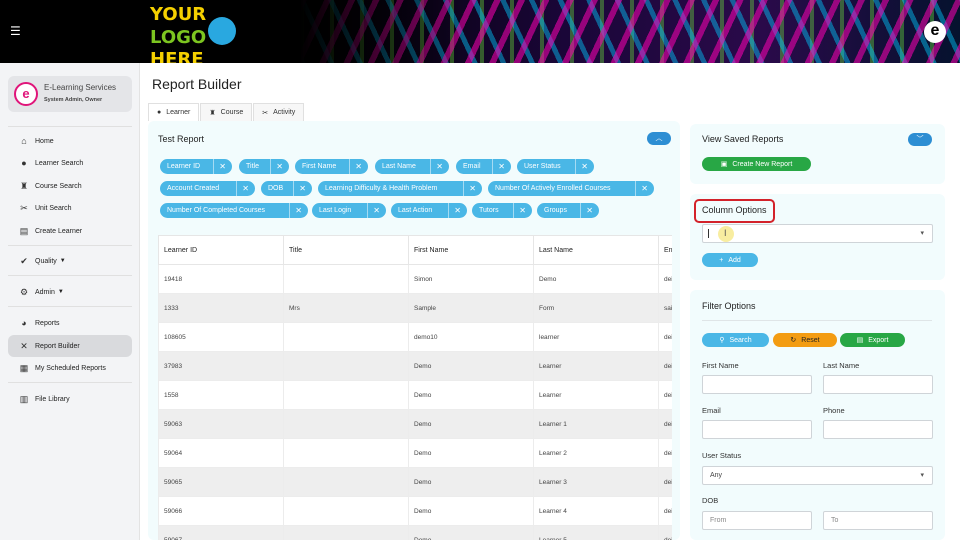 The image size is (960, 540). Describe the element at coordinates (174, 112) in the screenshot. I see `tab-learner: ● Learner` at that location.